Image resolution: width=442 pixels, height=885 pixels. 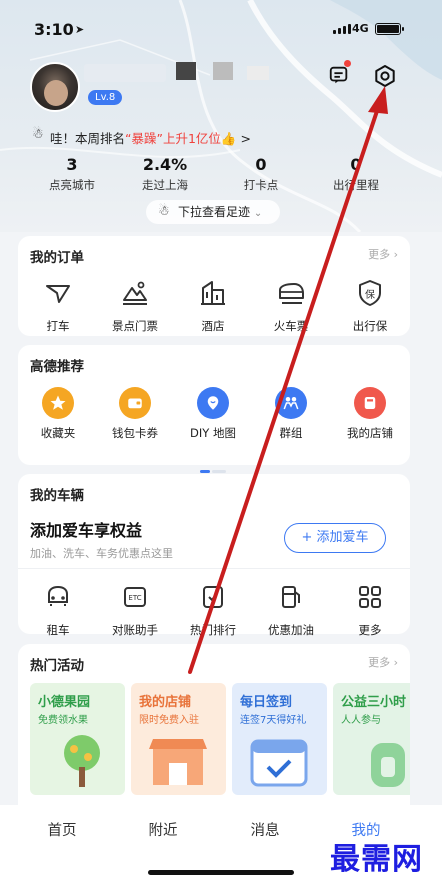 I want to click on vehicle-title: 我的车辆, so click(x=57, y=496).